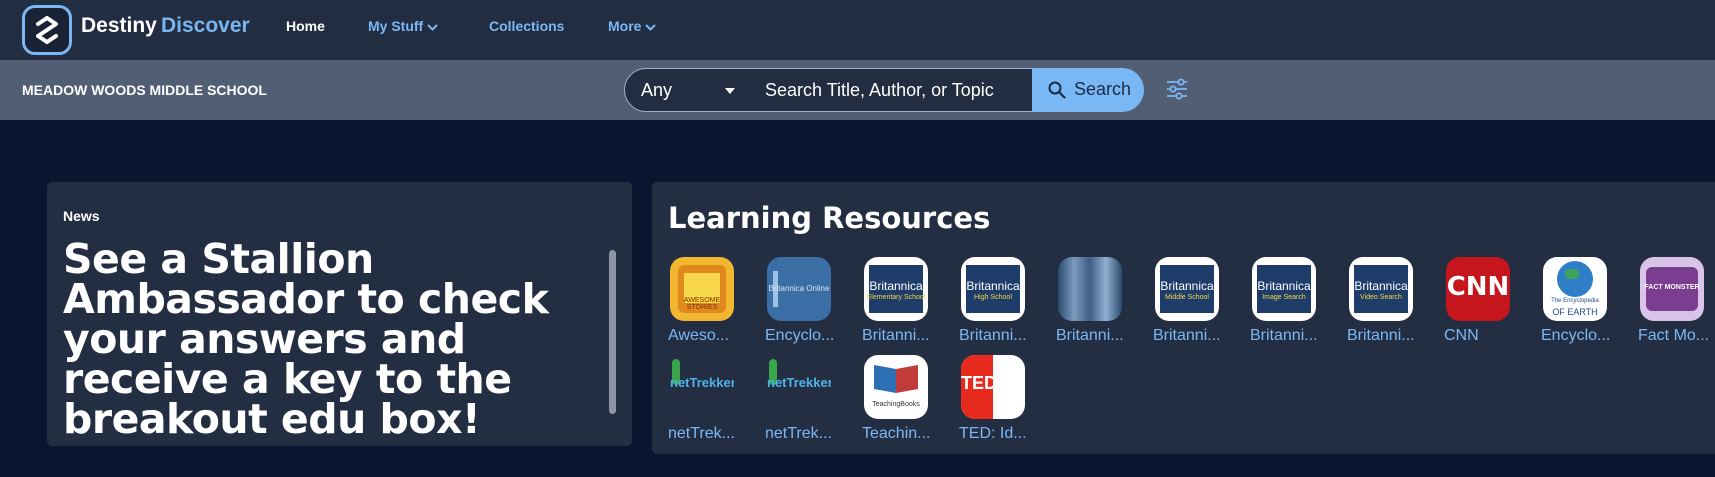 The image size is (1715, 477). What do you see at coordinates (1090, 289) in the screenshot?
I see `britannica-blurred-icon` at bounding box center [1090, 289].